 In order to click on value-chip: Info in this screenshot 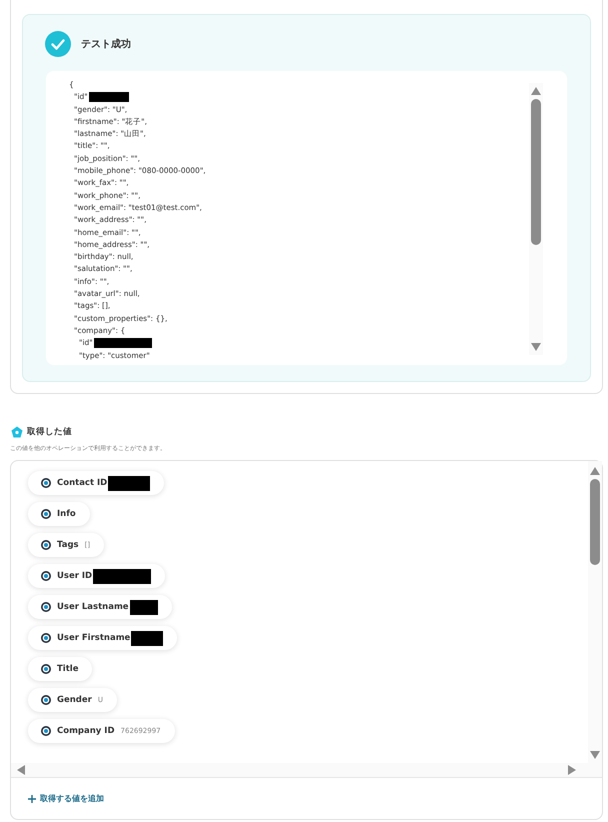, I will do `click(59, 514)`.